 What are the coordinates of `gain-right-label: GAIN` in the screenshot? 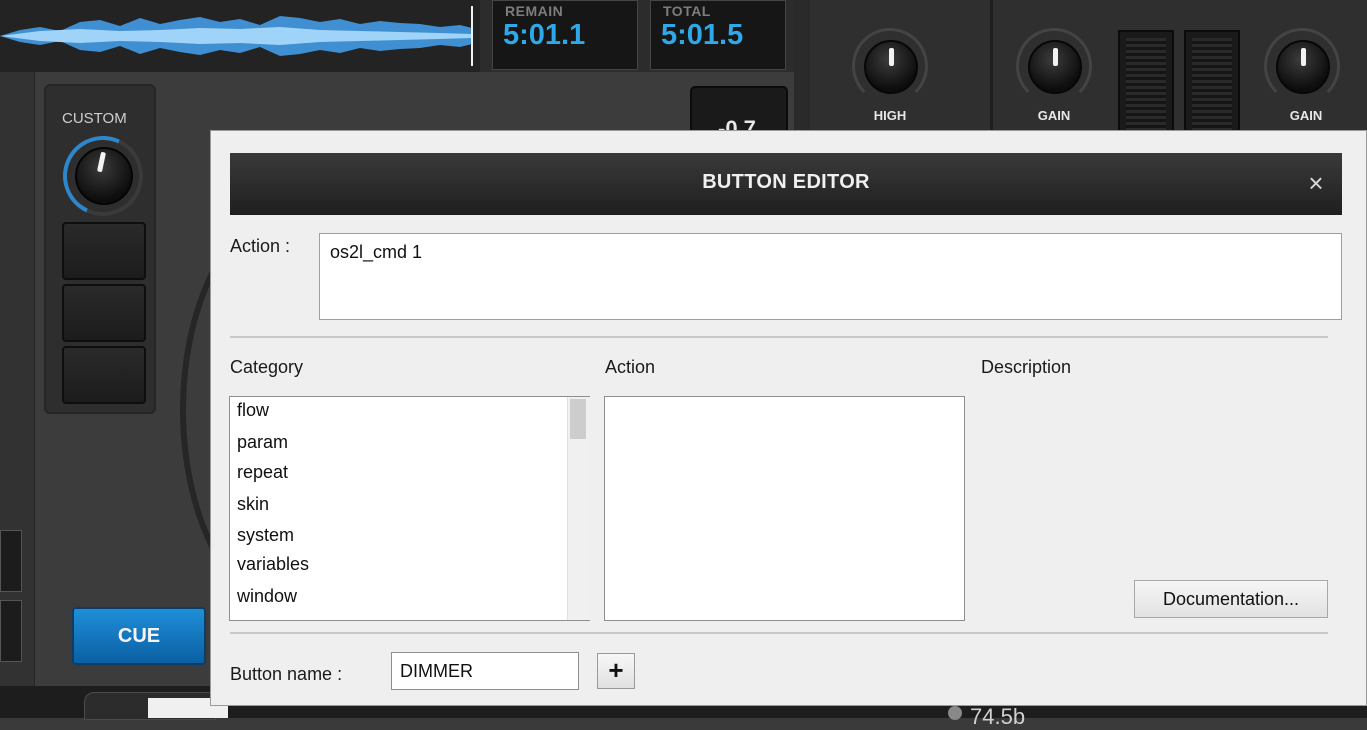 It's located at (1306, 115).